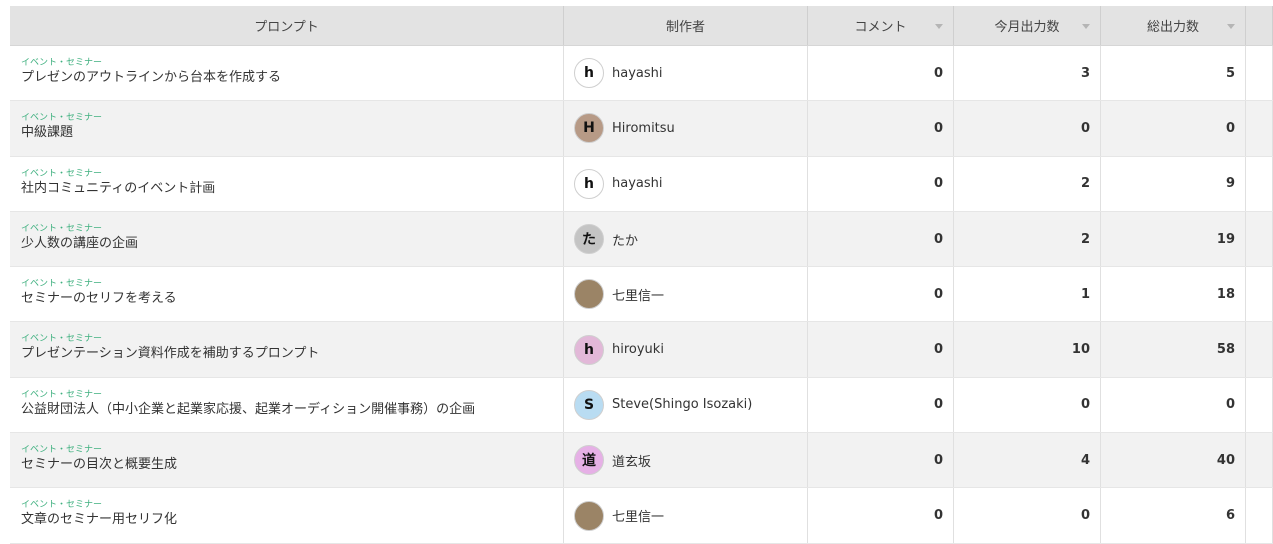 The width and height of the screenshot is (1273, 544). What do you see at coordinates (641, 239) in the screenshot?
I see `table-row: イベント・セミナー 少人数の講座の企画たたか 0 2 19` at bounding box center [641, 239].